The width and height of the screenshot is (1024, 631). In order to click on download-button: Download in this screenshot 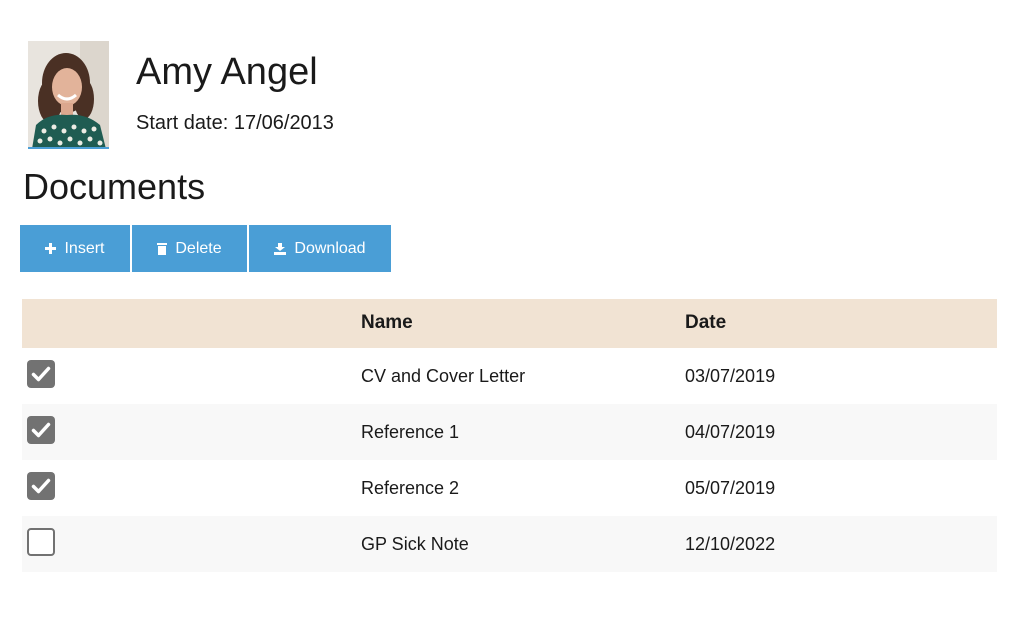, I will do `click(320, 248)`.